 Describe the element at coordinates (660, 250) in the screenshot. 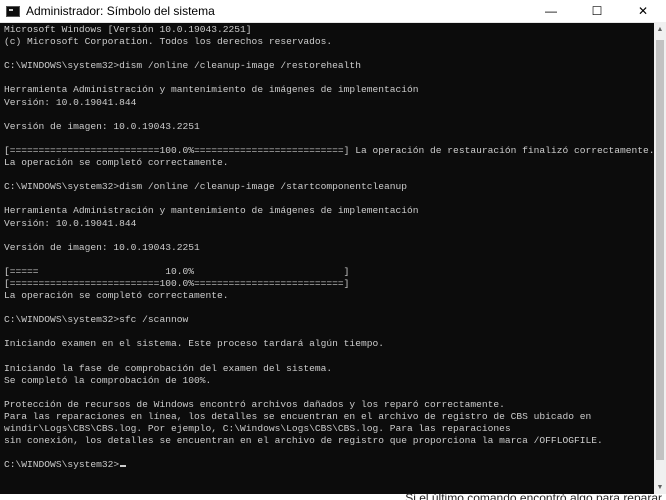

I see `scroll-thumb` at that location.